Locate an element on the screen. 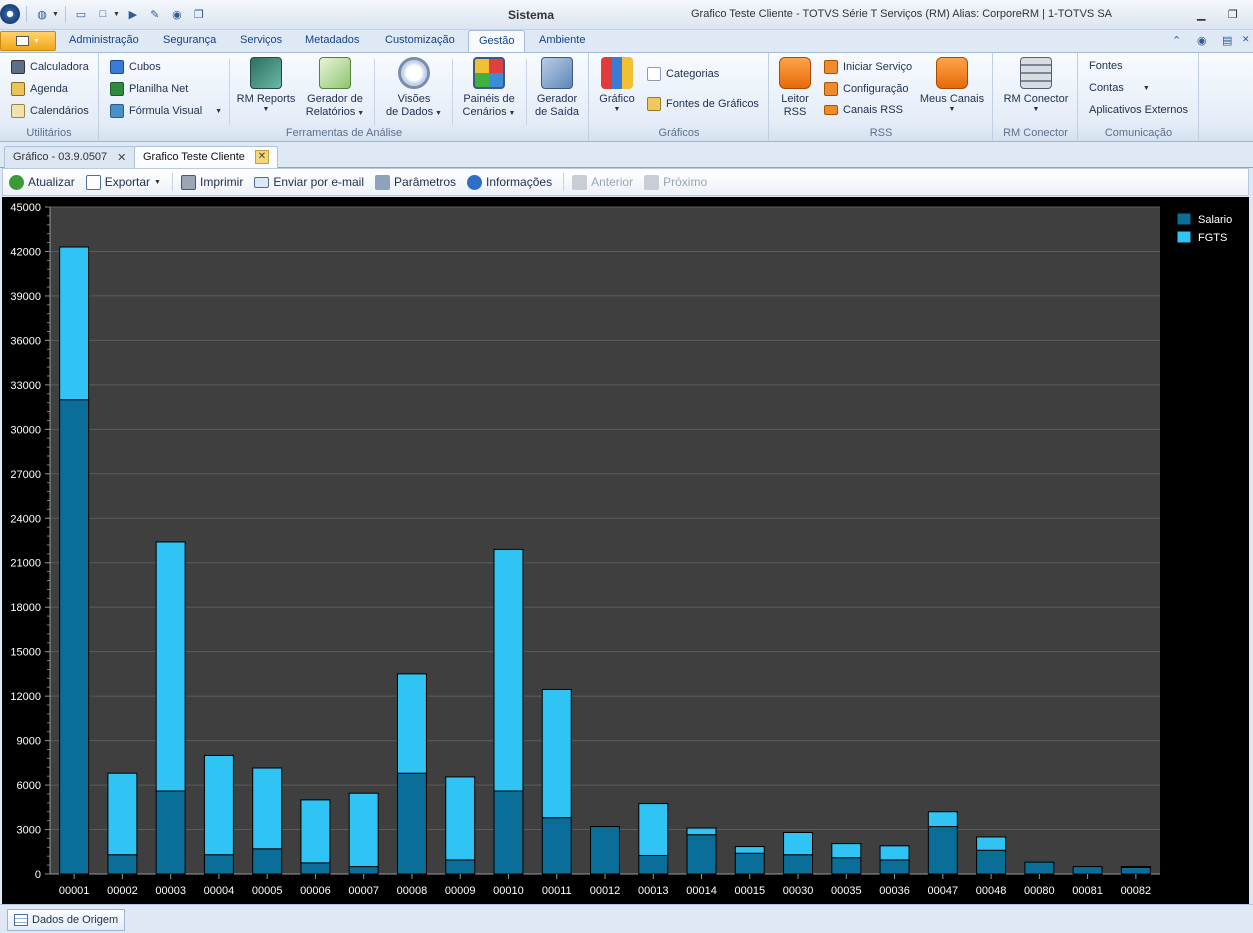 The image size is (1253, 933). parametros-button: Parâmetros is located at coordinates (415, 182).